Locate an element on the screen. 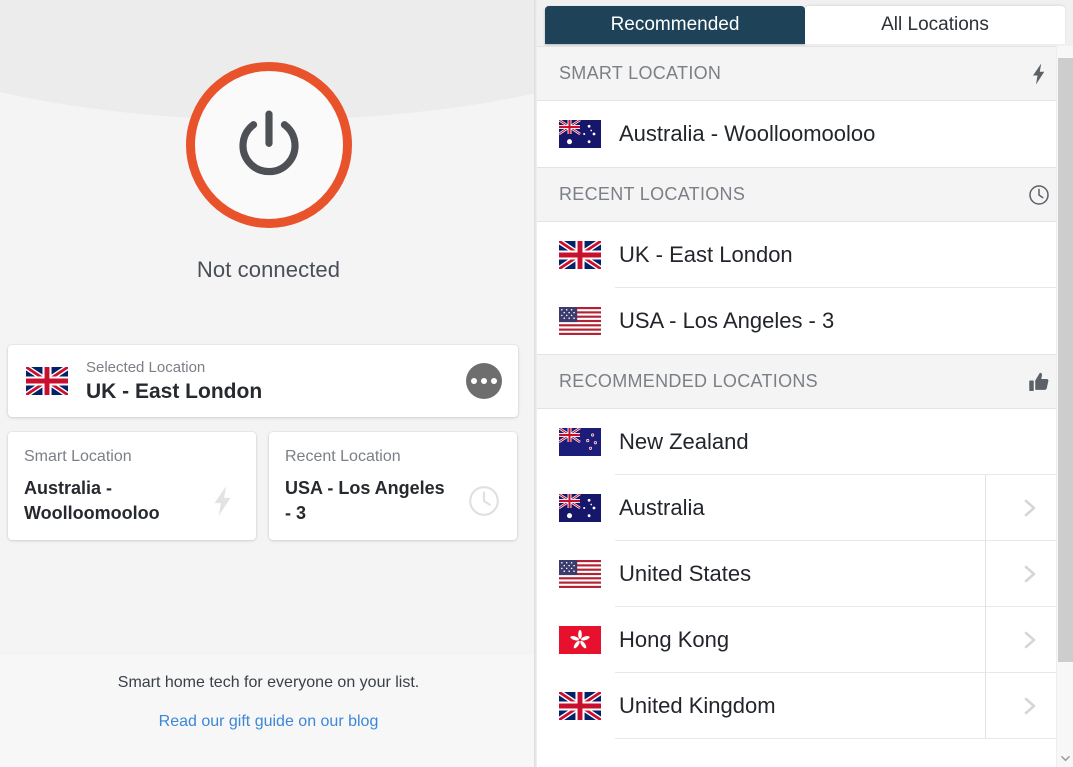  smart-location-label: Smart Location is located at coordinates (78, 456).